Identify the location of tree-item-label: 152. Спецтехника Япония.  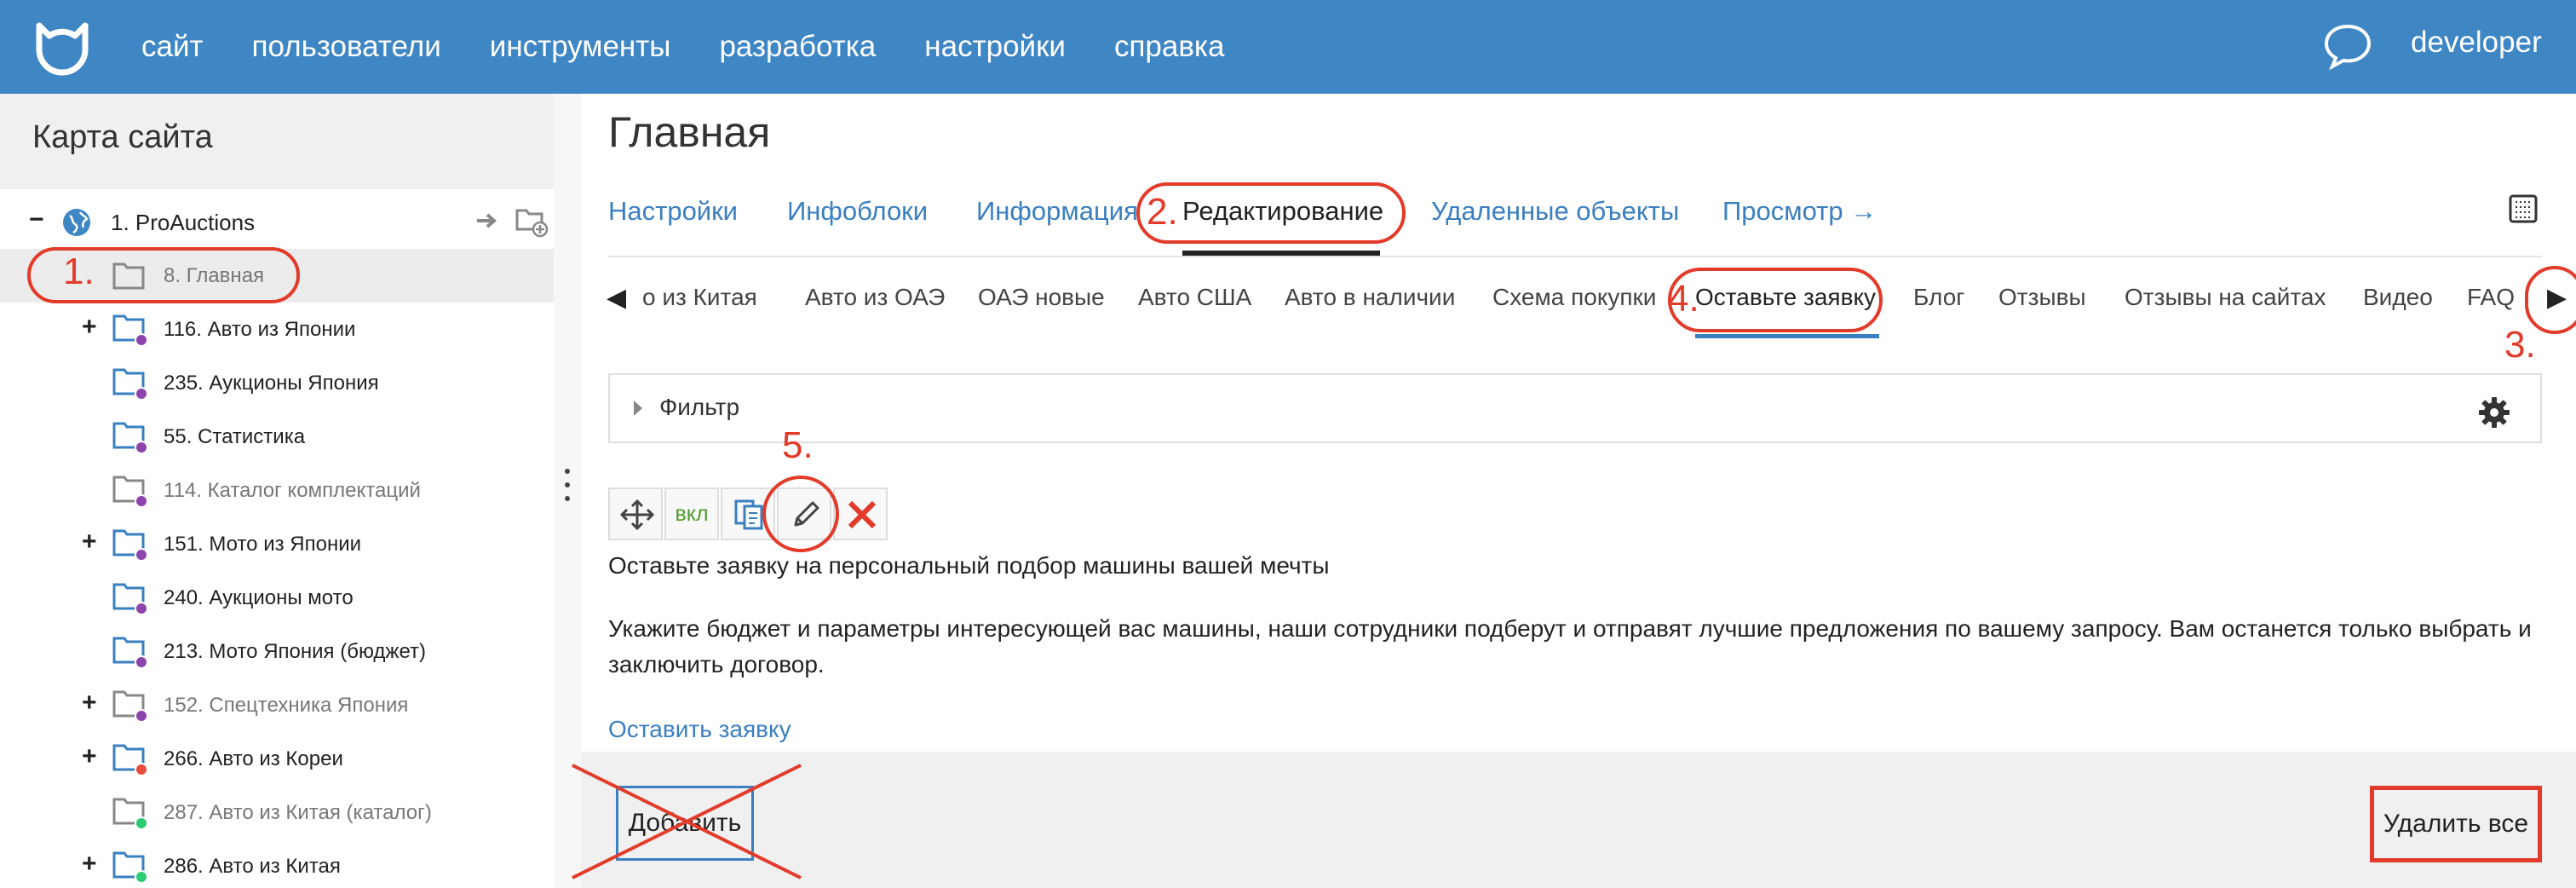
(286, 706).